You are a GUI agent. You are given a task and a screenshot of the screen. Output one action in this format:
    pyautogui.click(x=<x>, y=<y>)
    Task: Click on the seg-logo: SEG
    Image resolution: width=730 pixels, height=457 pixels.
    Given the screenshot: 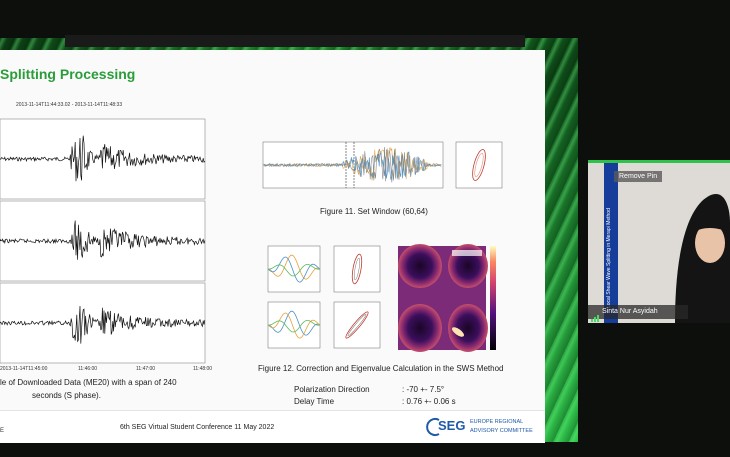 What is the action you would take?
    pyautogui.click(x=446, y=427)
    